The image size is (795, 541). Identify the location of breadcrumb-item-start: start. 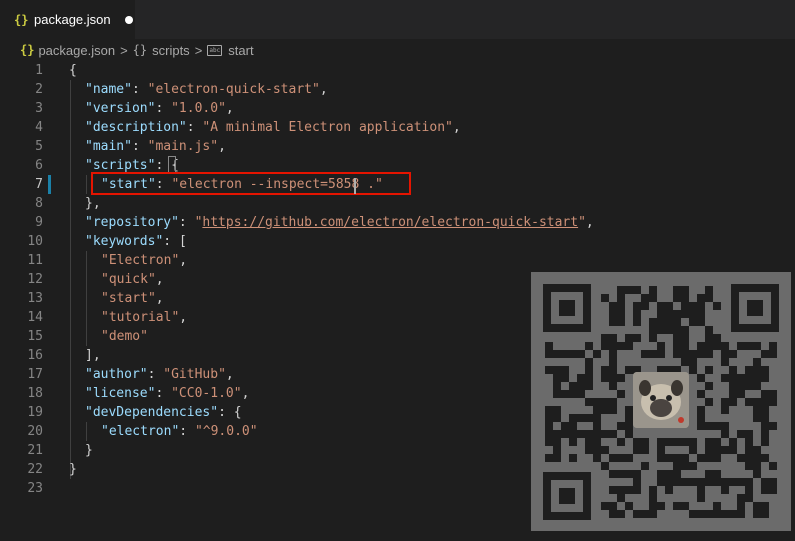
(240, 50).